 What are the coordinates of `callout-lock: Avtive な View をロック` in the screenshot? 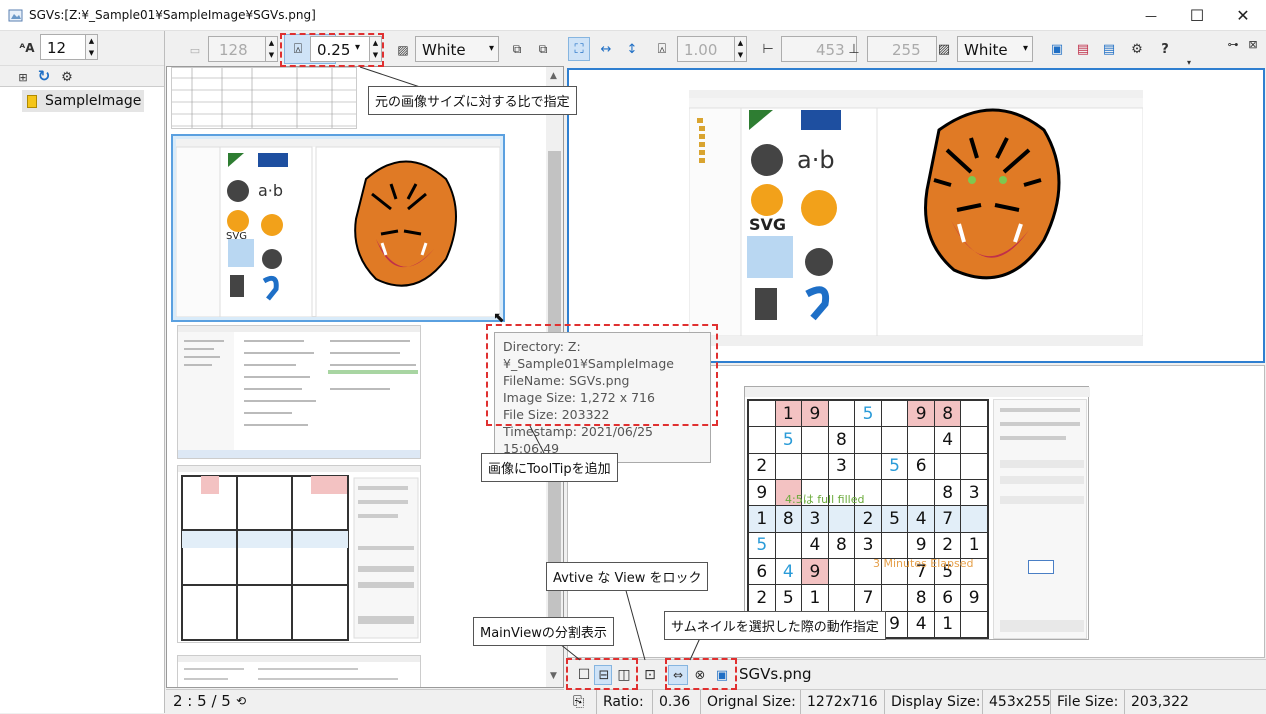 It's located at (627, 576).